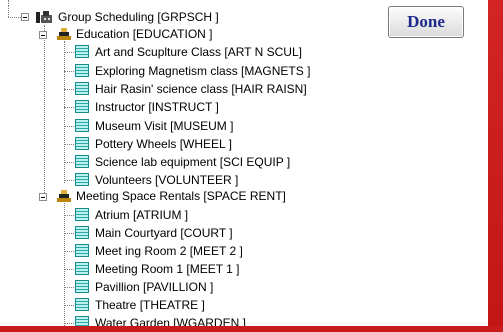 The width and height of the screenshot is (503, 332). I want to click on tree-root-label: Group Scheduling [GRPSCH ], so click(138, 17).